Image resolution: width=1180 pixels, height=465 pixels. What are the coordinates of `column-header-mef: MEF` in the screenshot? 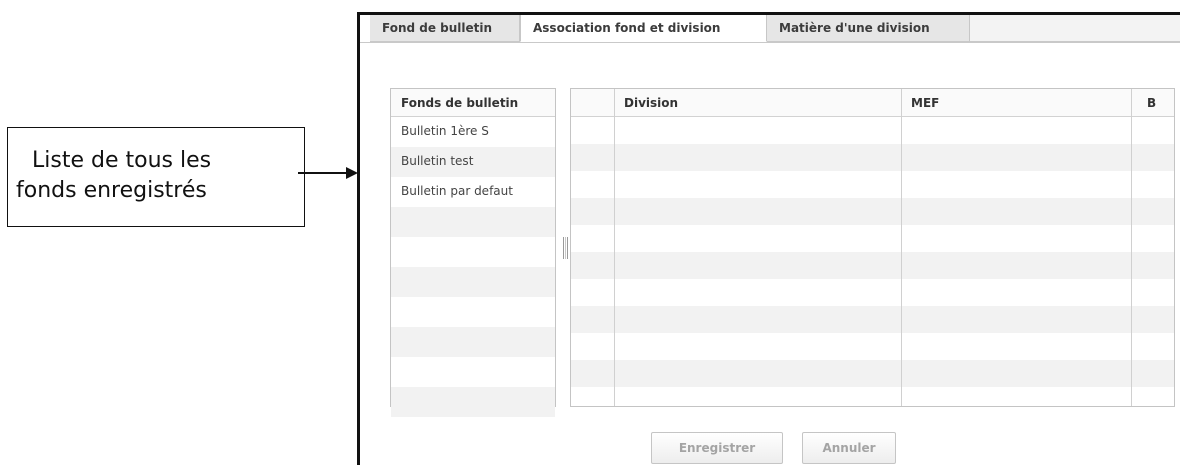 It's located at (1016, 103).